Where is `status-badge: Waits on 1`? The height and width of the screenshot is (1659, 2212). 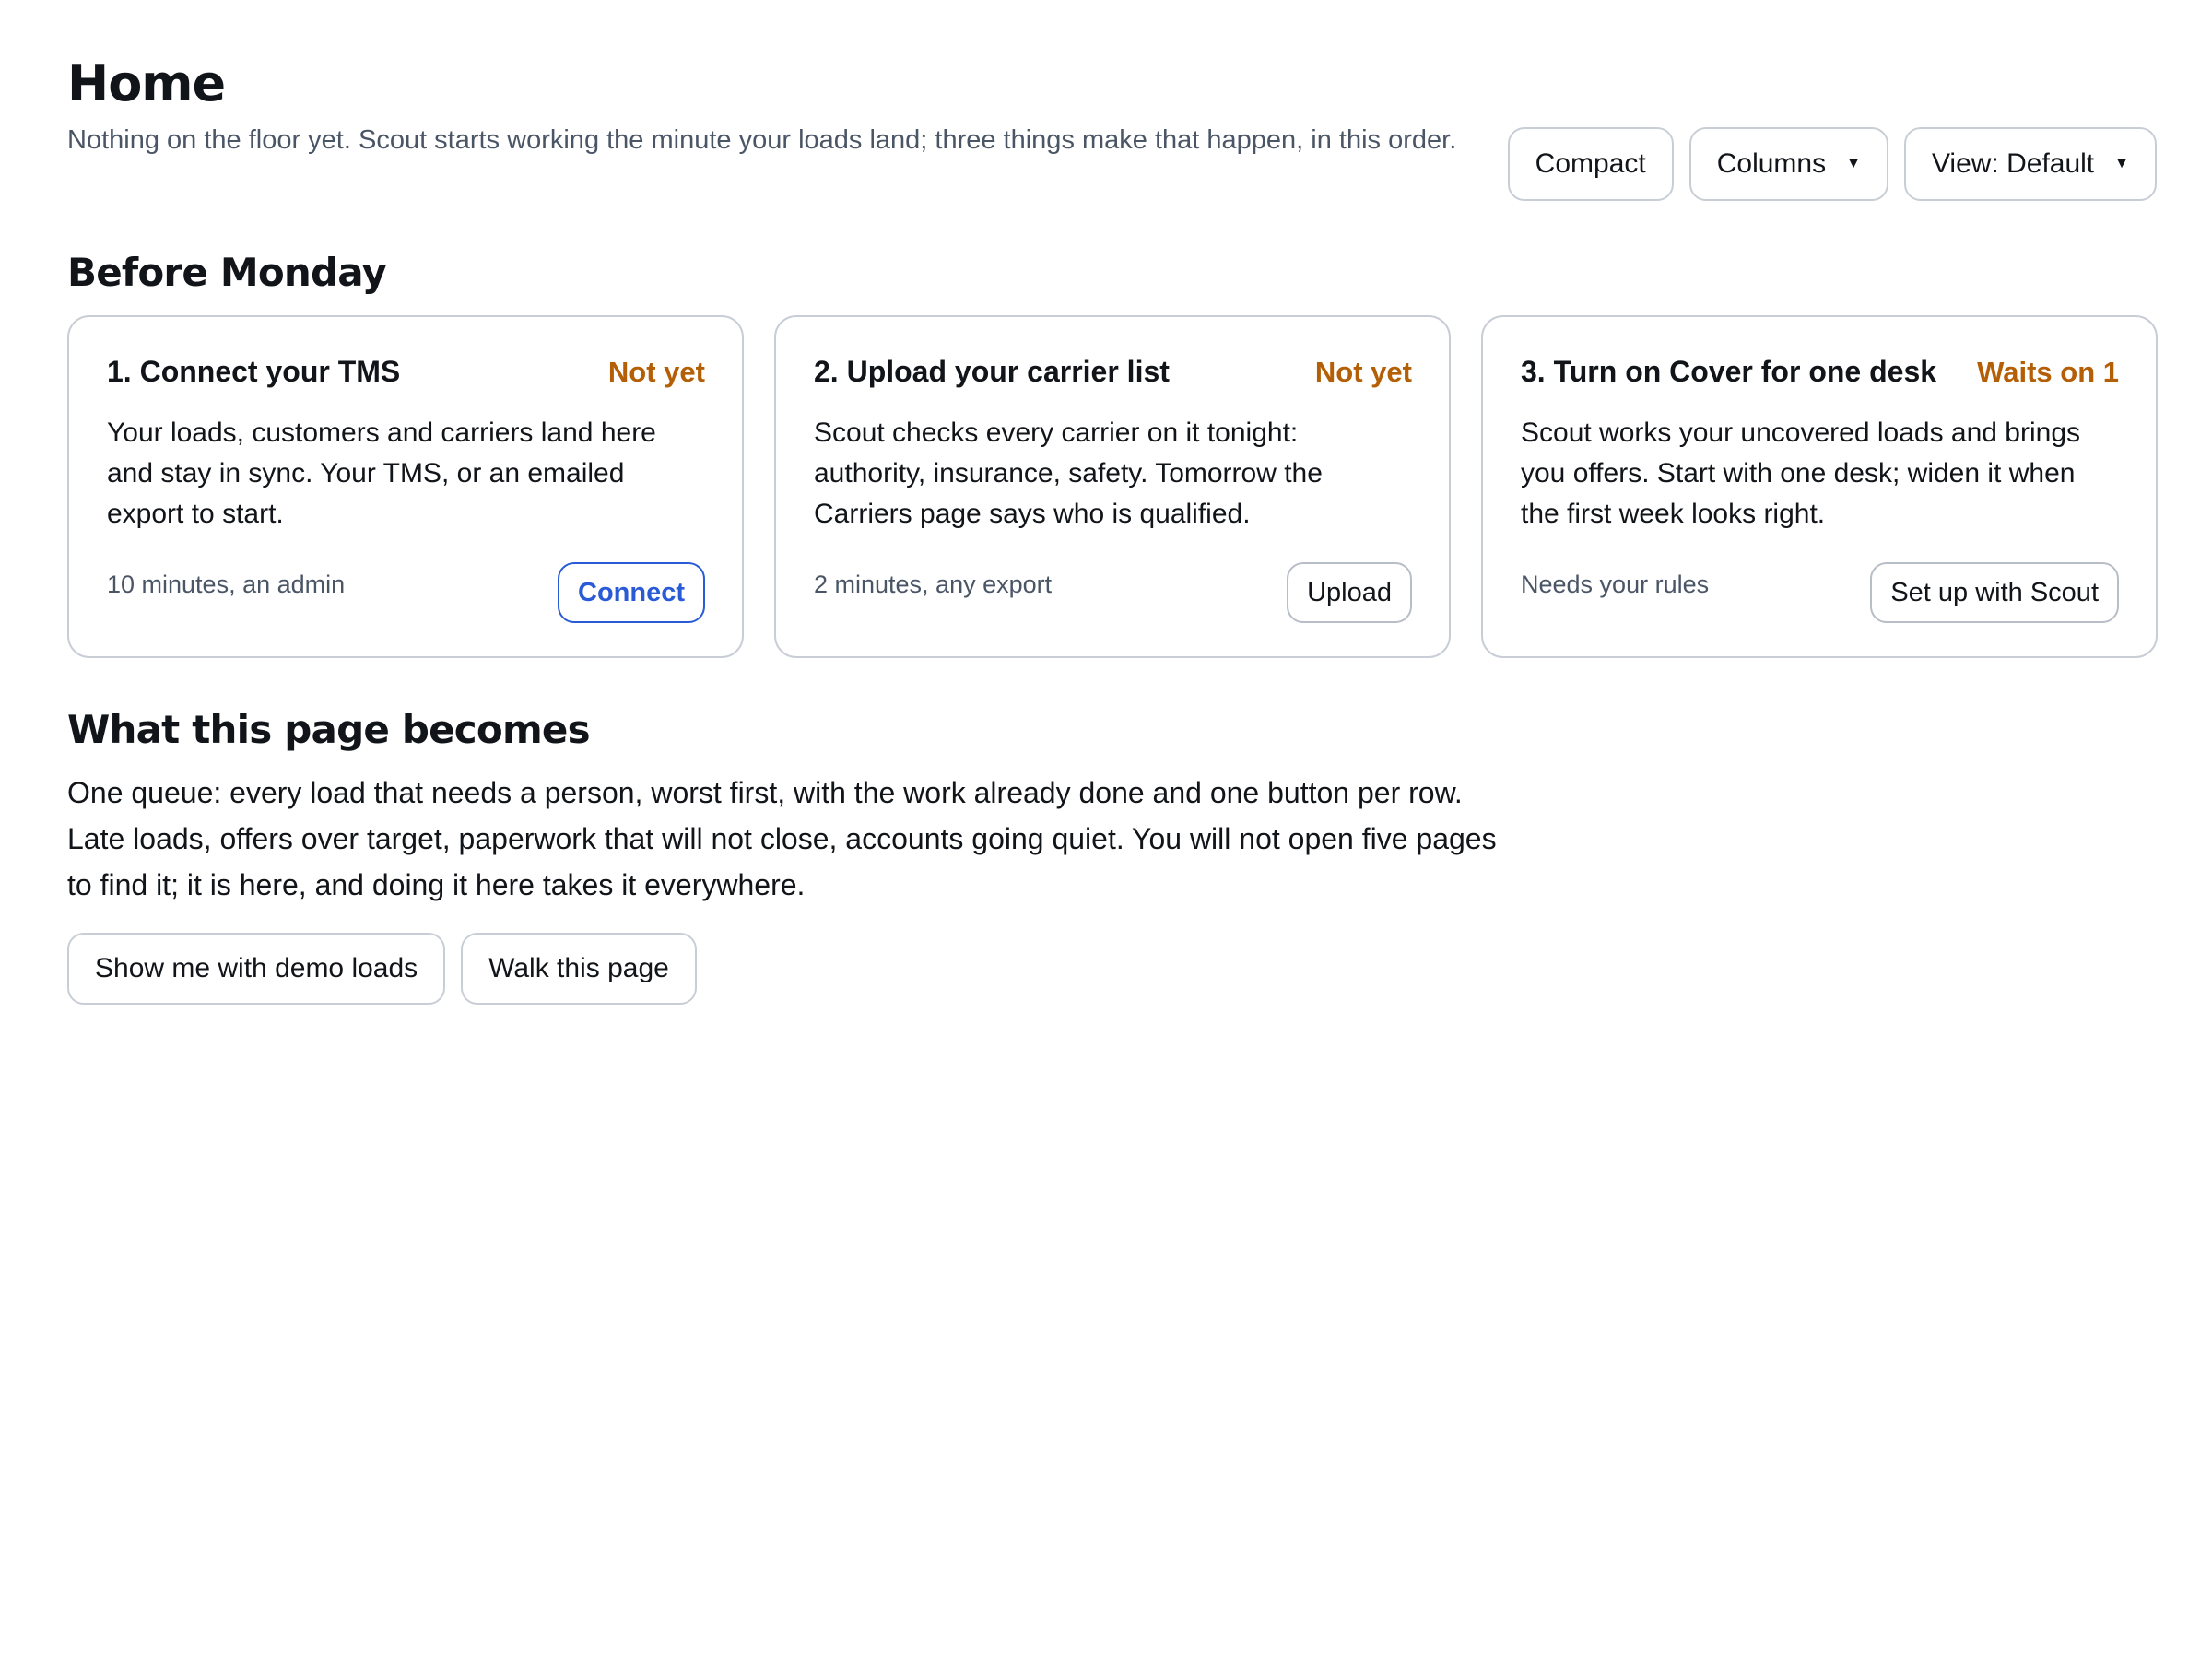 status-badge: Waits on 1 is located at coordinates (2048, 372).